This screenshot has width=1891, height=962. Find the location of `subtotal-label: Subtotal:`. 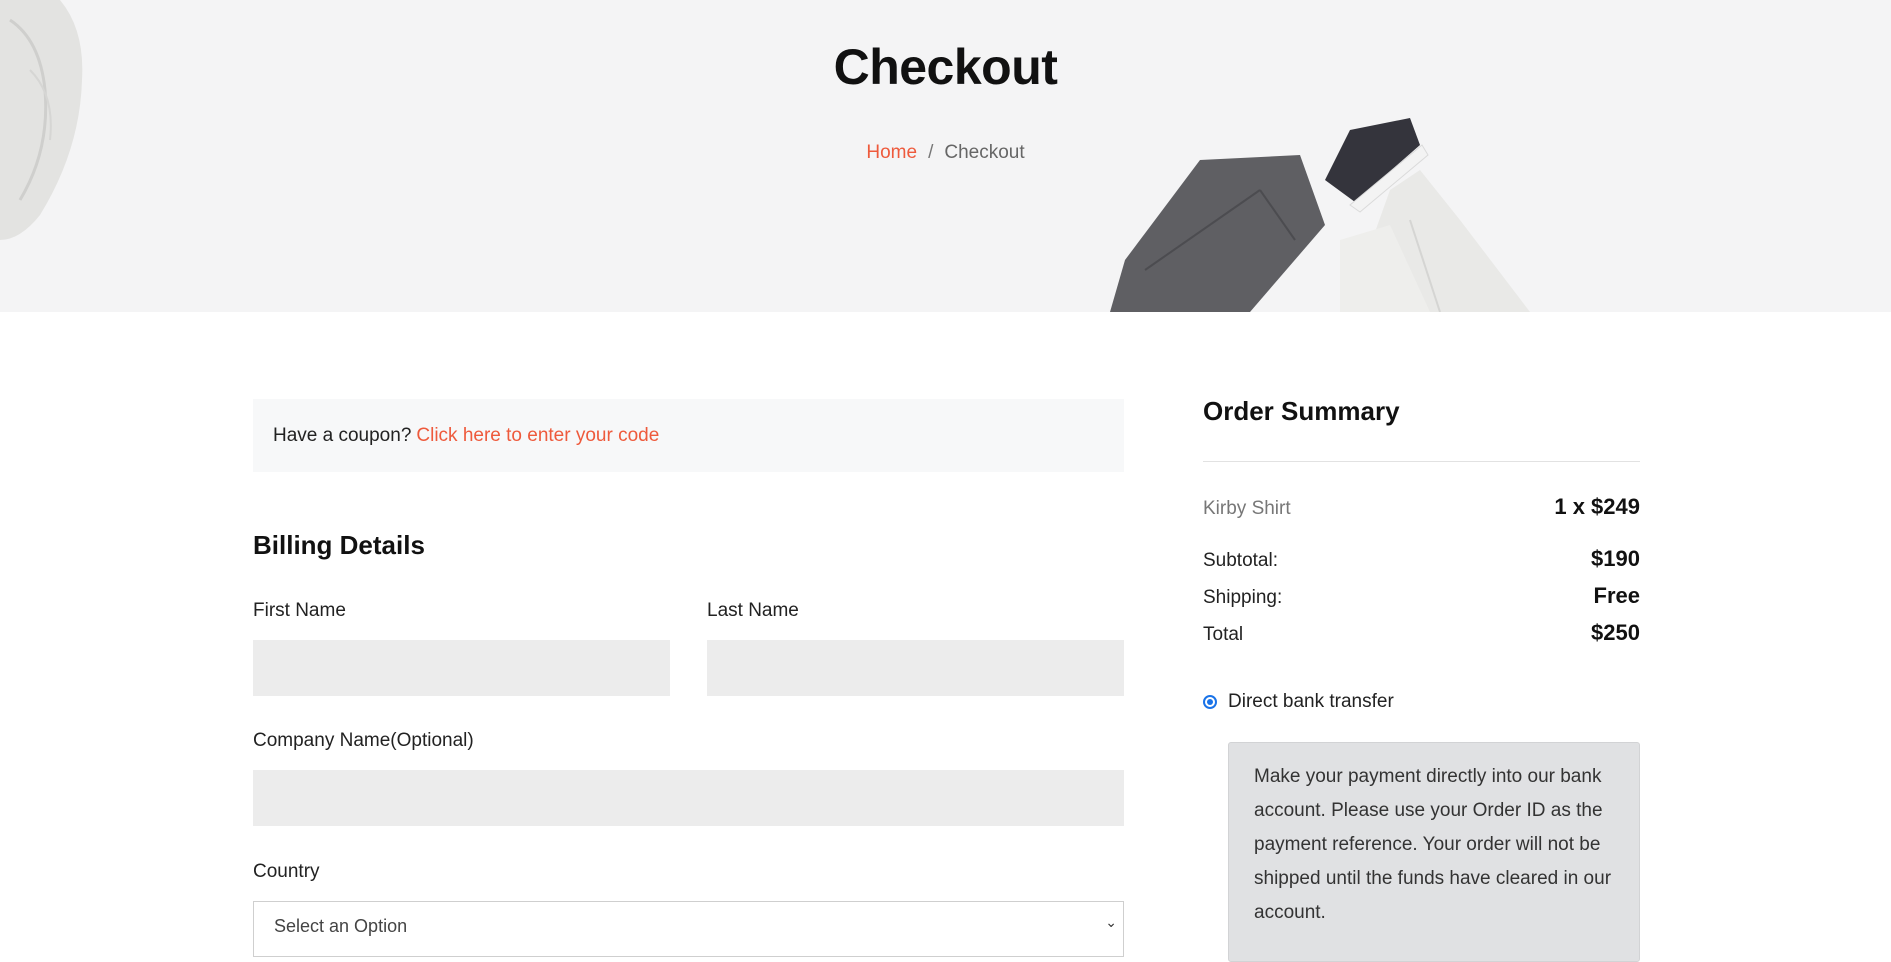

subtotal-label: Subtotal: is located at coordinates (1240, 560).